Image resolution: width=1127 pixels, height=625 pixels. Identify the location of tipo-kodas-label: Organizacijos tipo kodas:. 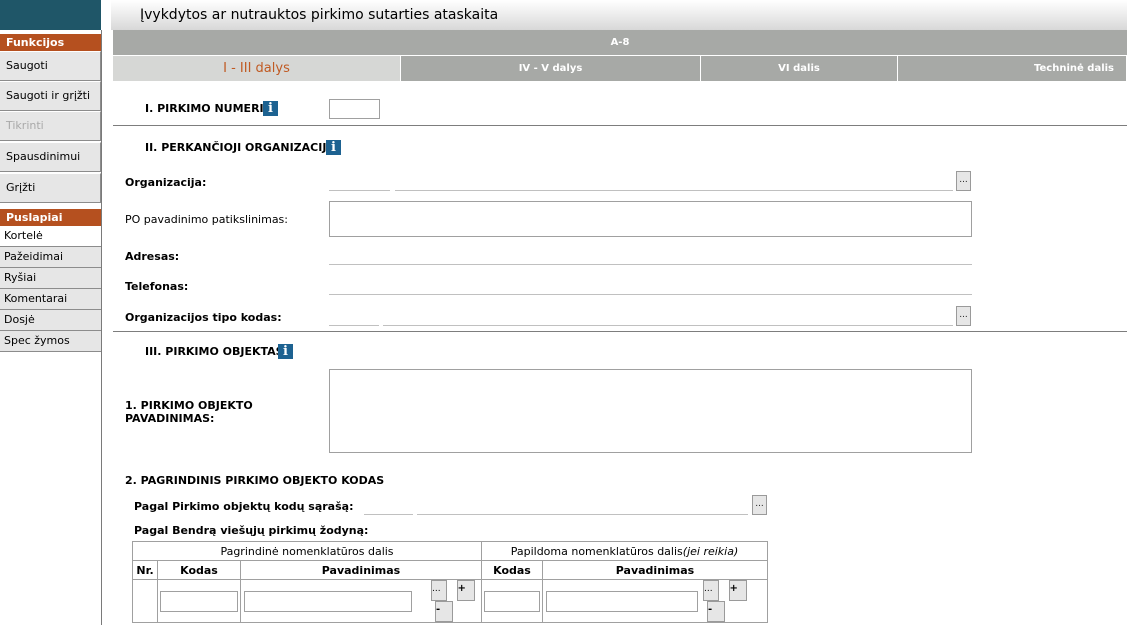
(203, 317).